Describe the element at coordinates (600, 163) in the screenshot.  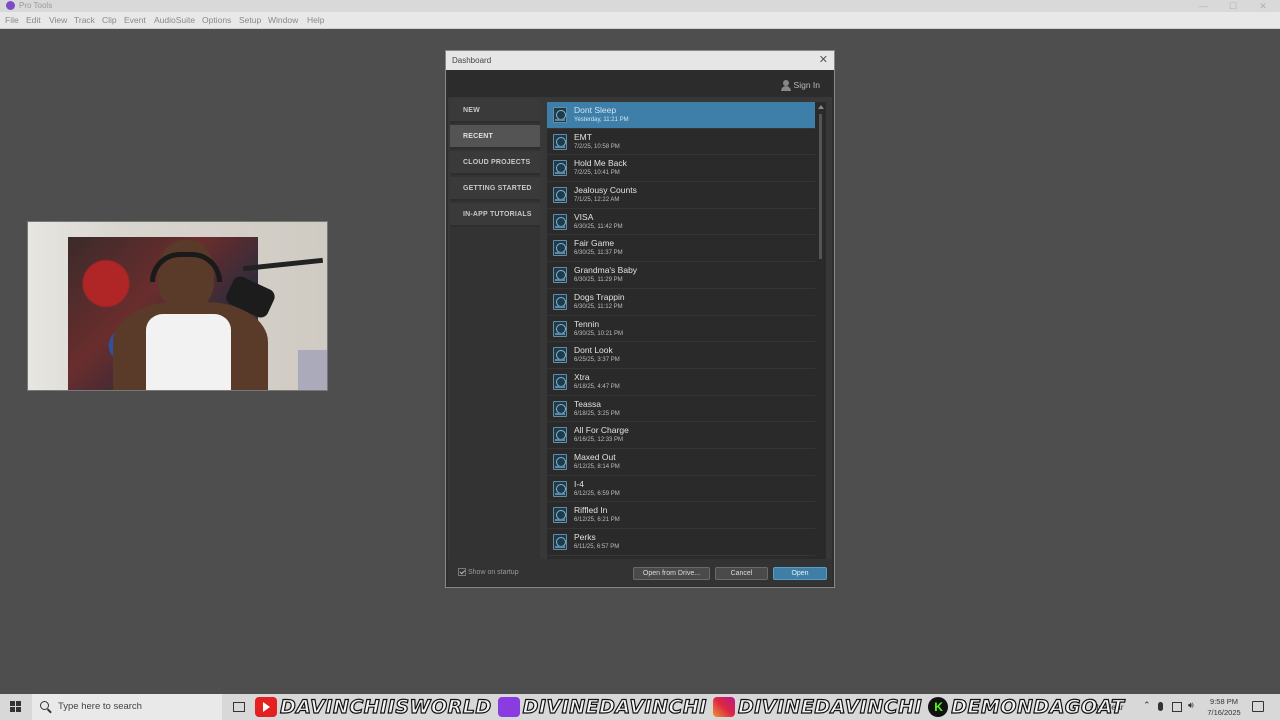
I see `session-name: Hold Me Back` at that location.